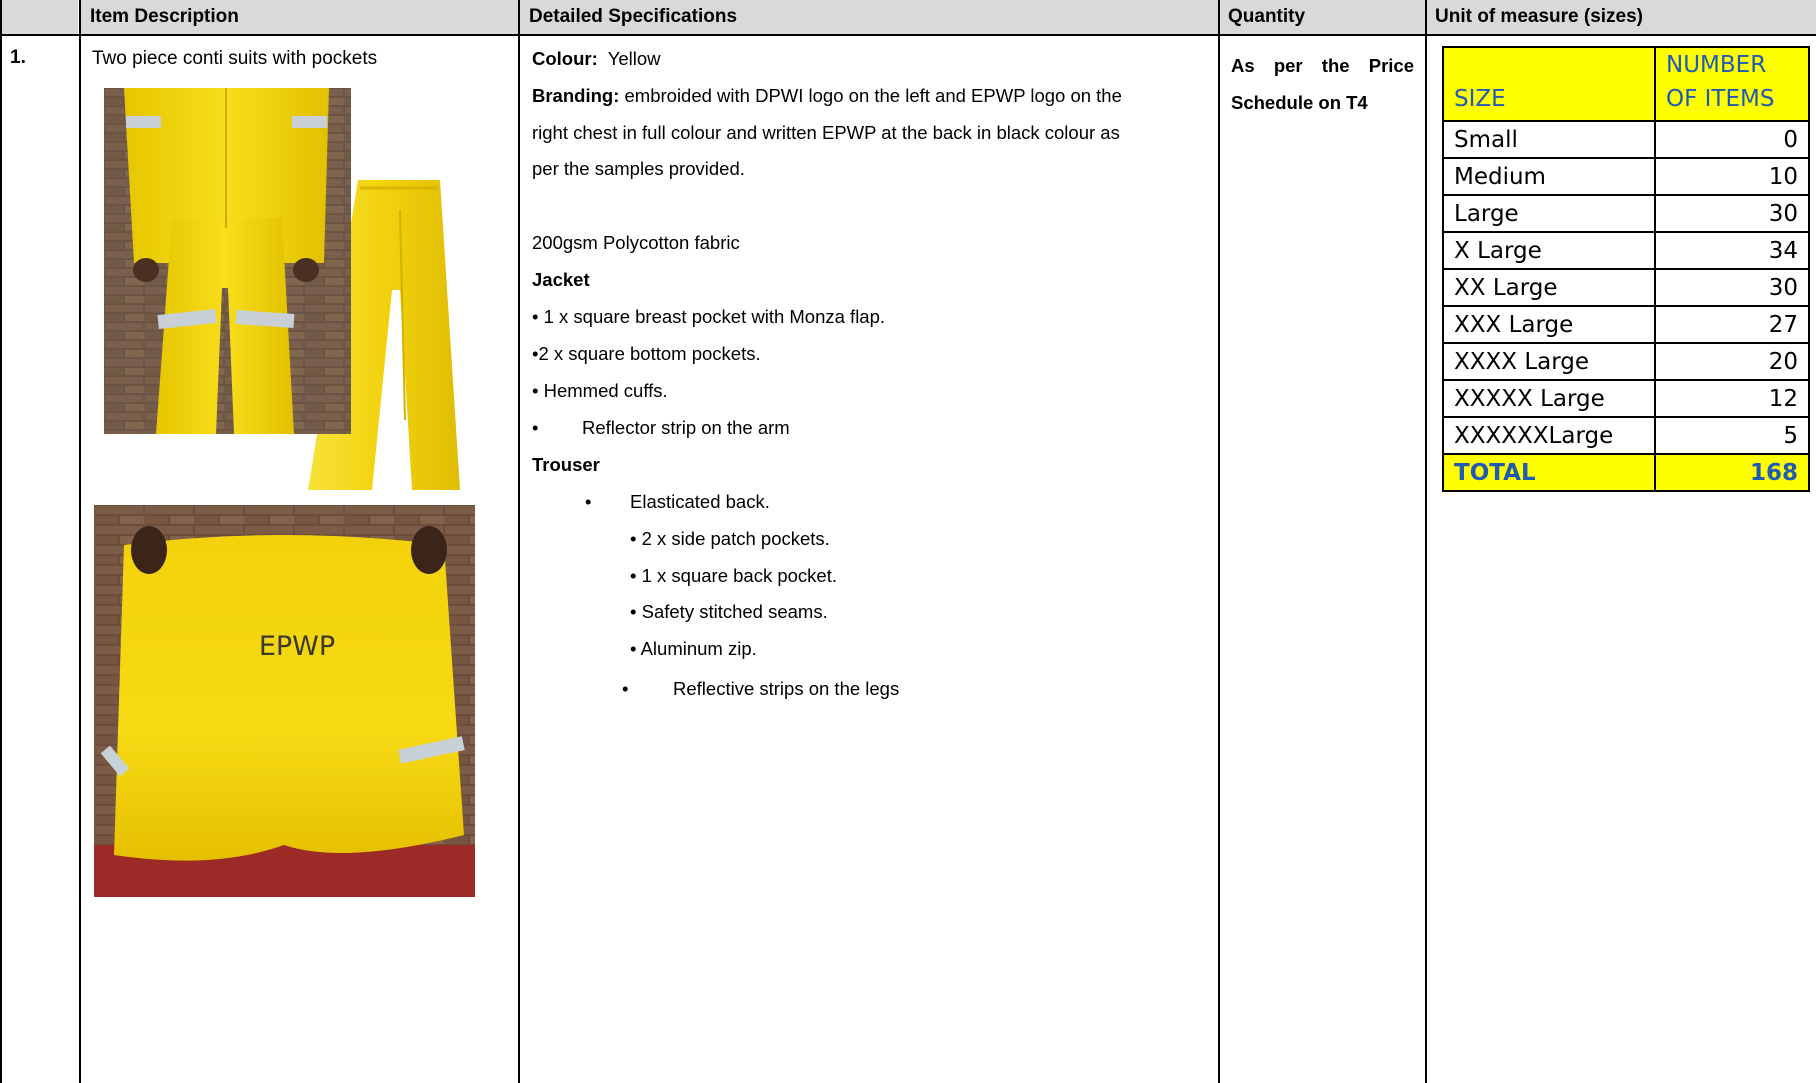  What do you see at coordinates (235, 58) in the screenshot?
I see `item-description: Two piece conti suits with pockets` at bounding box center [235, 58].